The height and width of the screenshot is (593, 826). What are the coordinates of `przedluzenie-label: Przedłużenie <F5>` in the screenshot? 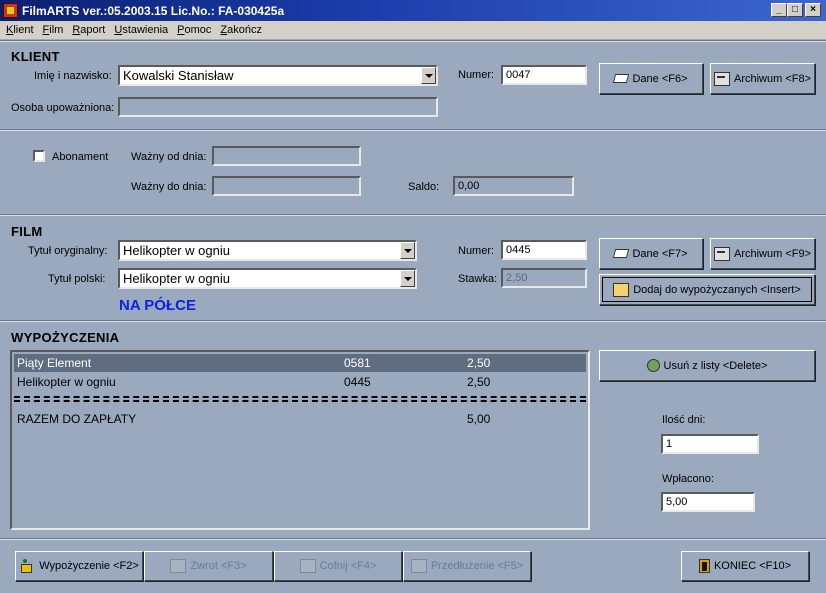 It's located at (477, 566).